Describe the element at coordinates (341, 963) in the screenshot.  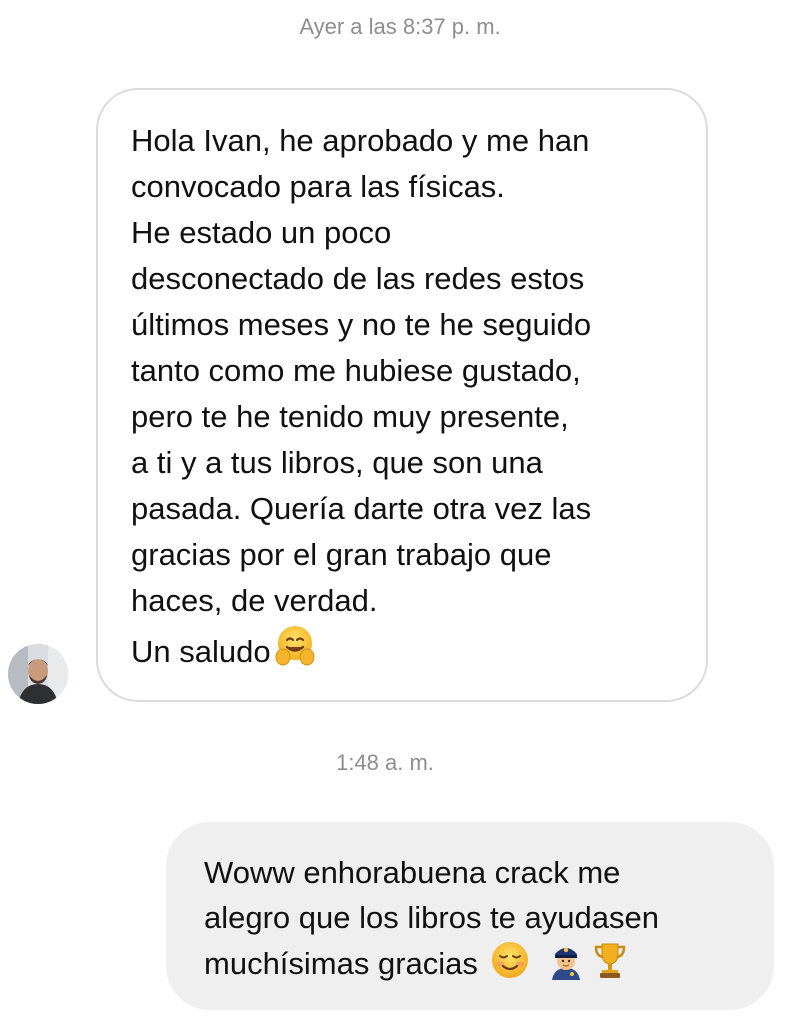
I see `message-text: muchísimas gracias` at that location.